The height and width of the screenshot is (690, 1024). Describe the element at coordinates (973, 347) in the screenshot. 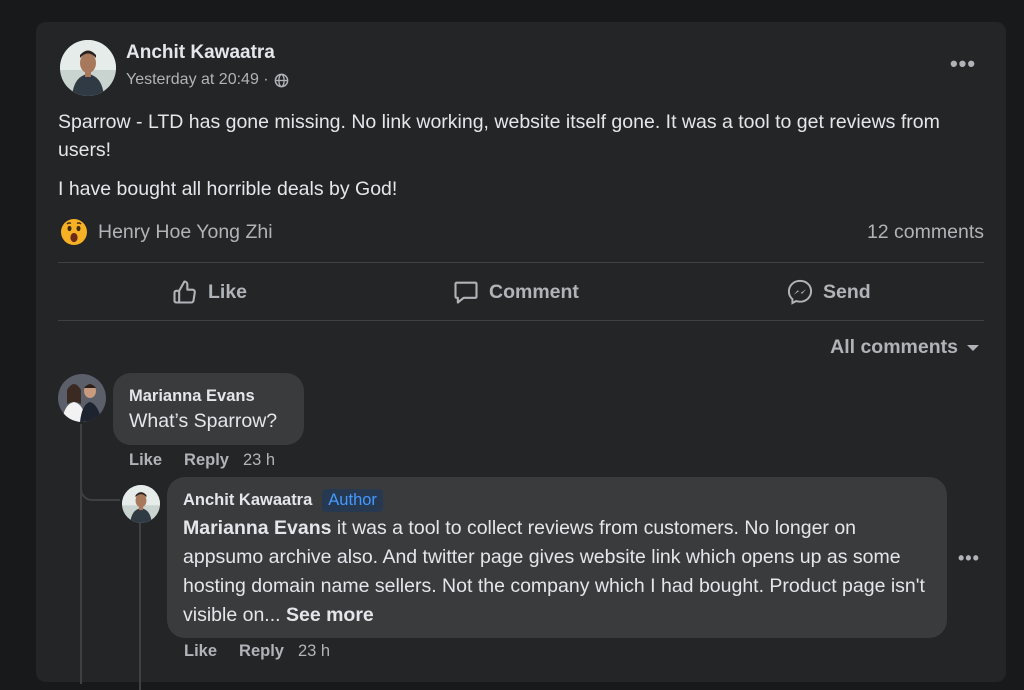

I see `caret-down-icon` at that location.